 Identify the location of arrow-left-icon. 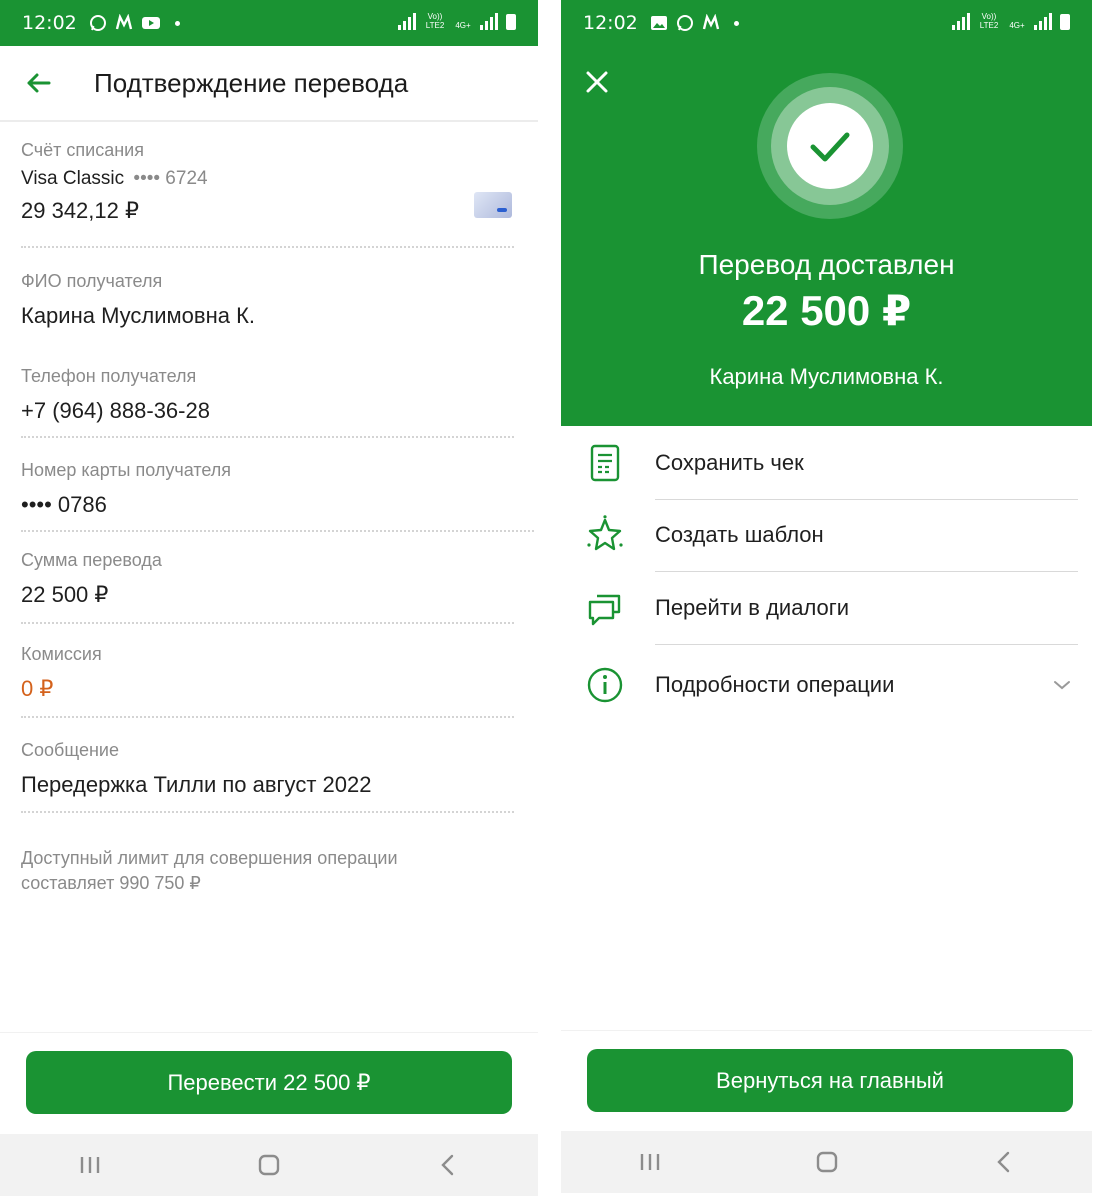
(39, 83).